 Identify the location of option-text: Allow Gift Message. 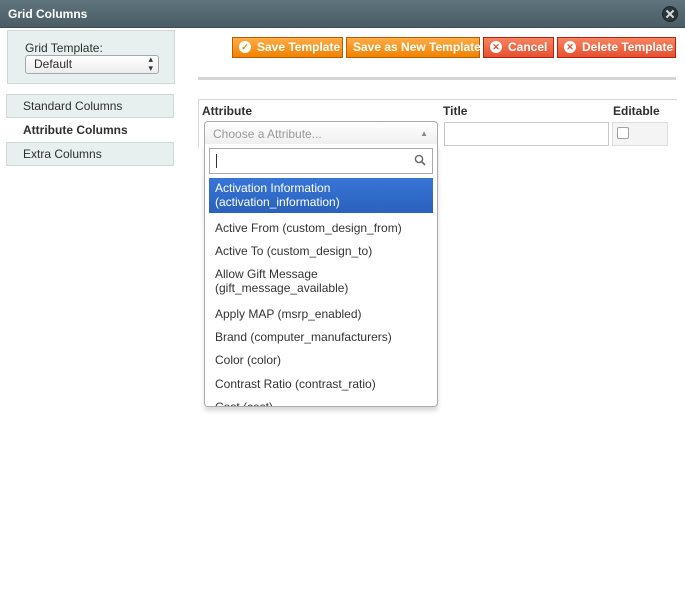
(266, 274).